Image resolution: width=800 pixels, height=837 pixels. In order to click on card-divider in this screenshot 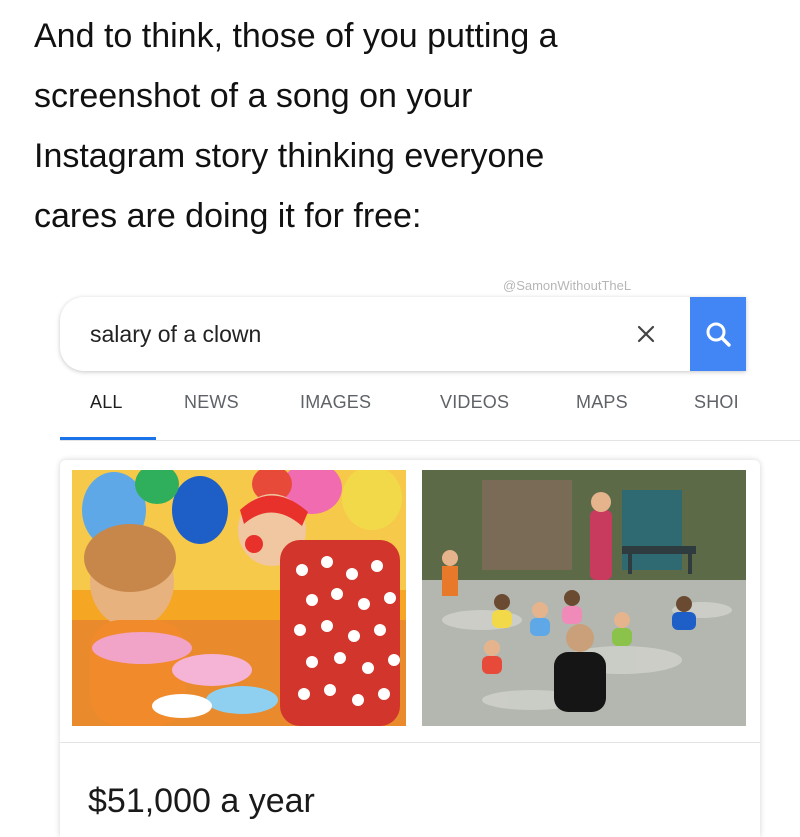, I will do `click(410, 742)`.